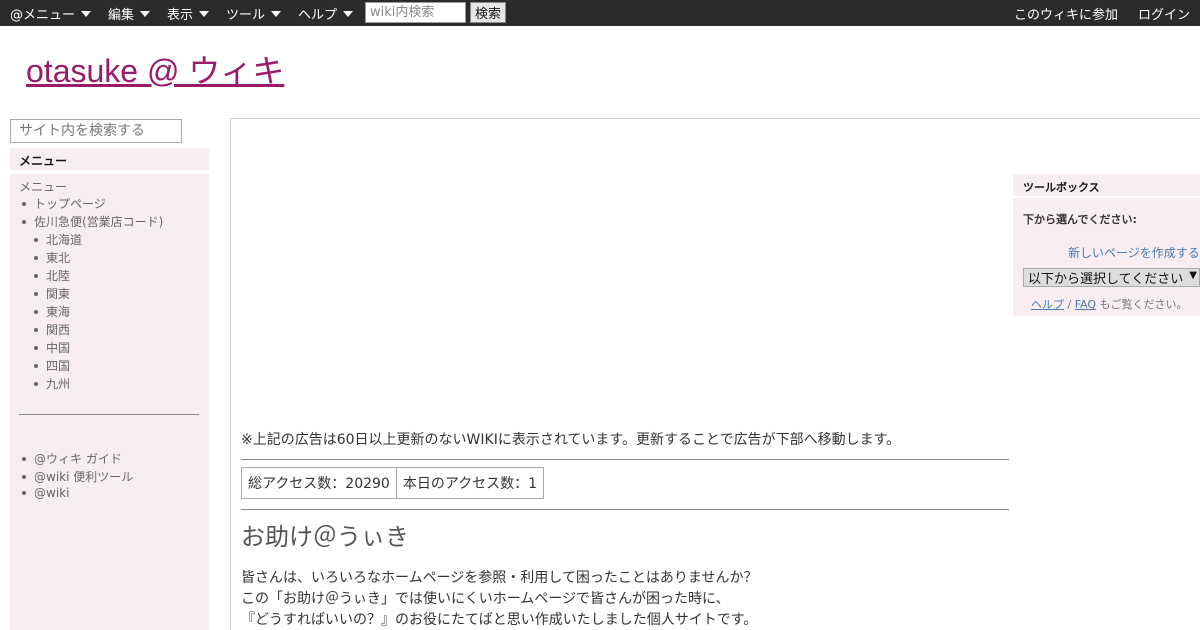 The image size is (1200, 630). Describe the element at coordinates (99, 222) in the screenshot. I see `sidebar-item-label: 佐川急便(営業店コード)` at that location.